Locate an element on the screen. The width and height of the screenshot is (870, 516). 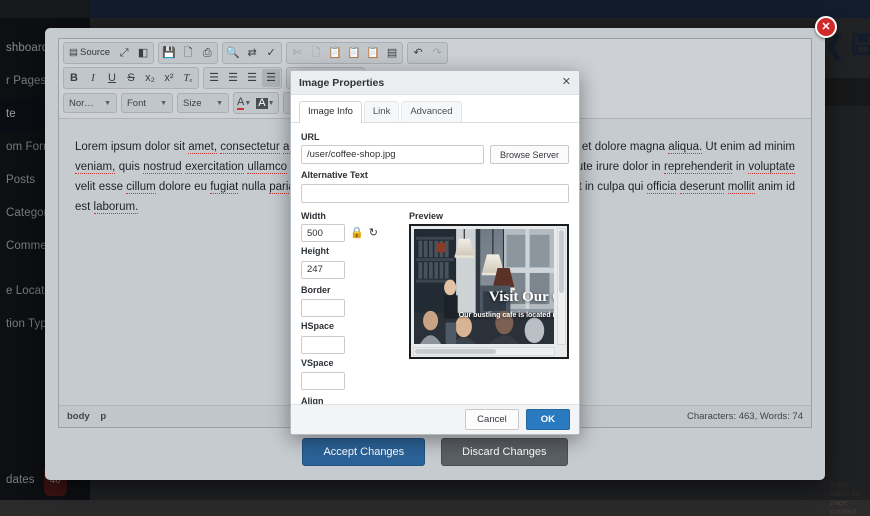
italic-button: I is located at coordinates (93, 78).